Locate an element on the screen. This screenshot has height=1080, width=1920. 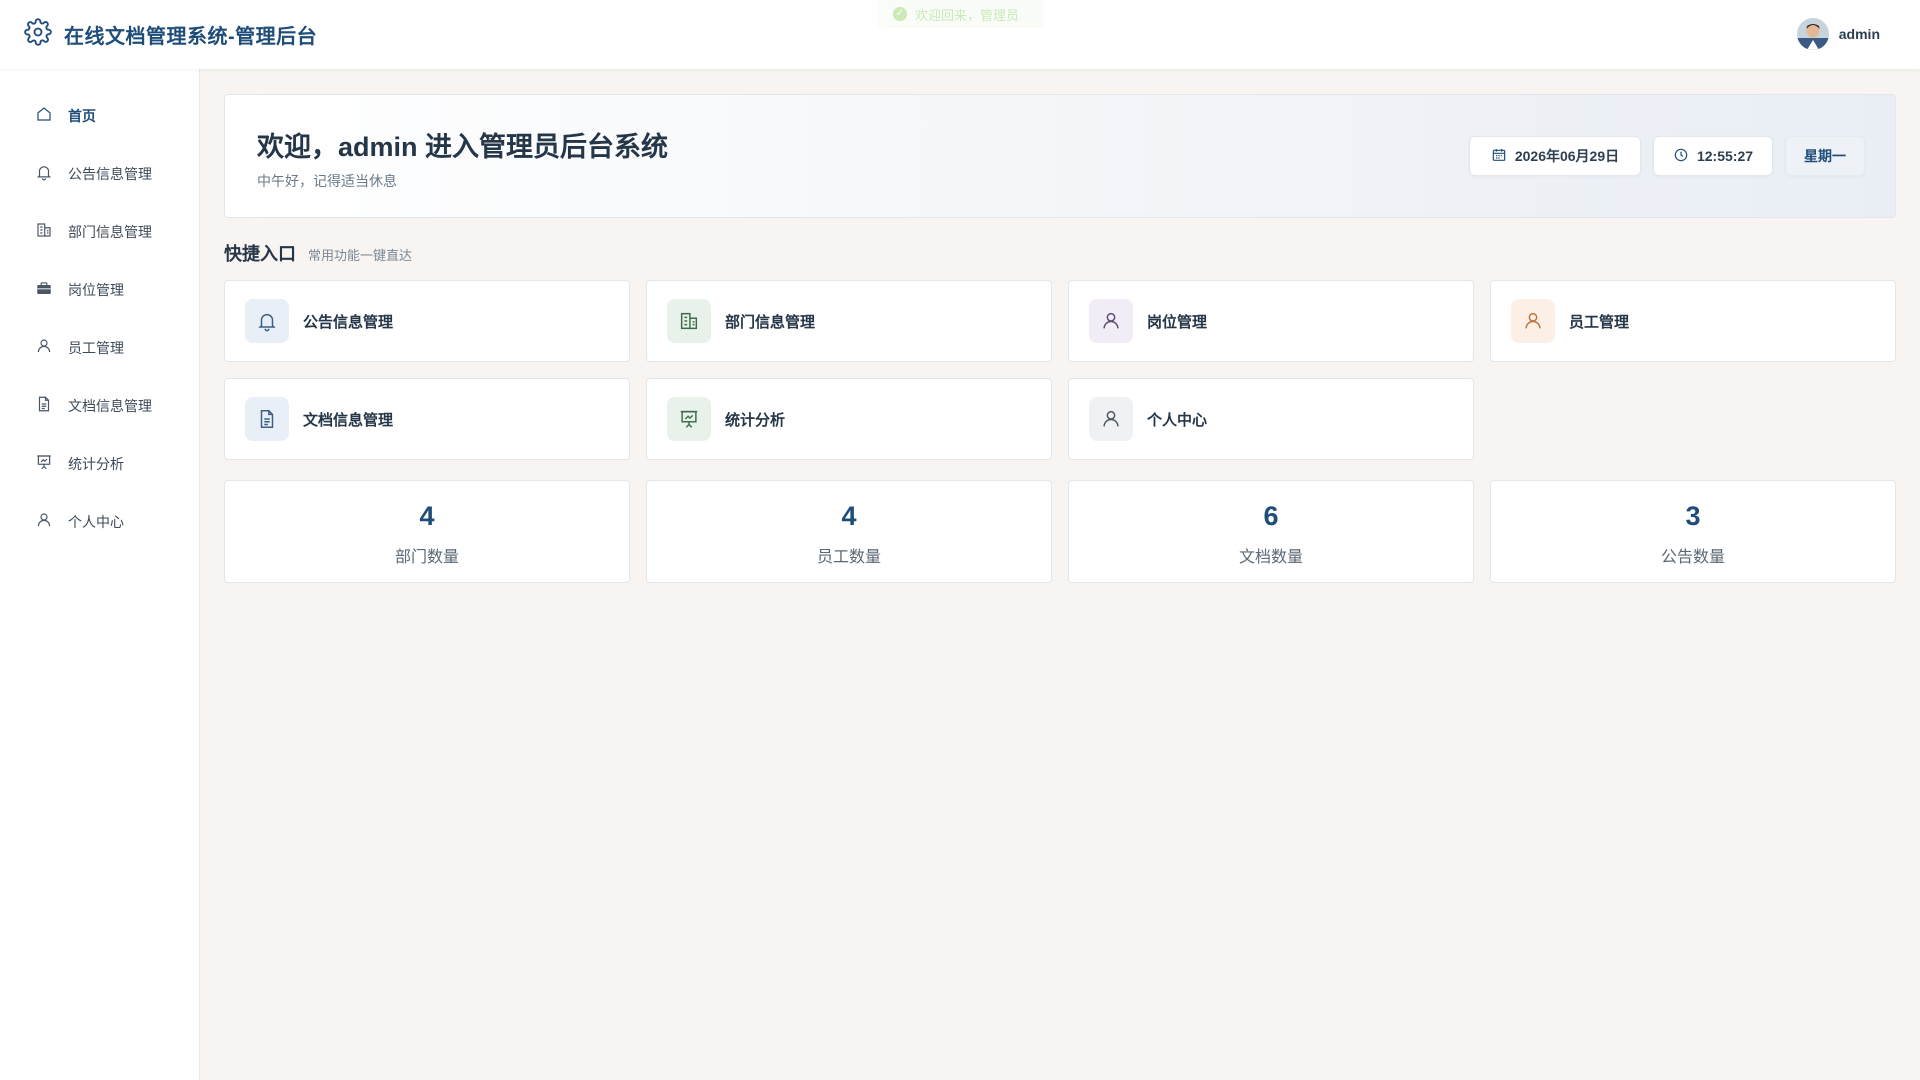
stat-label: 员工数量 is located at coordinates (848, 557).